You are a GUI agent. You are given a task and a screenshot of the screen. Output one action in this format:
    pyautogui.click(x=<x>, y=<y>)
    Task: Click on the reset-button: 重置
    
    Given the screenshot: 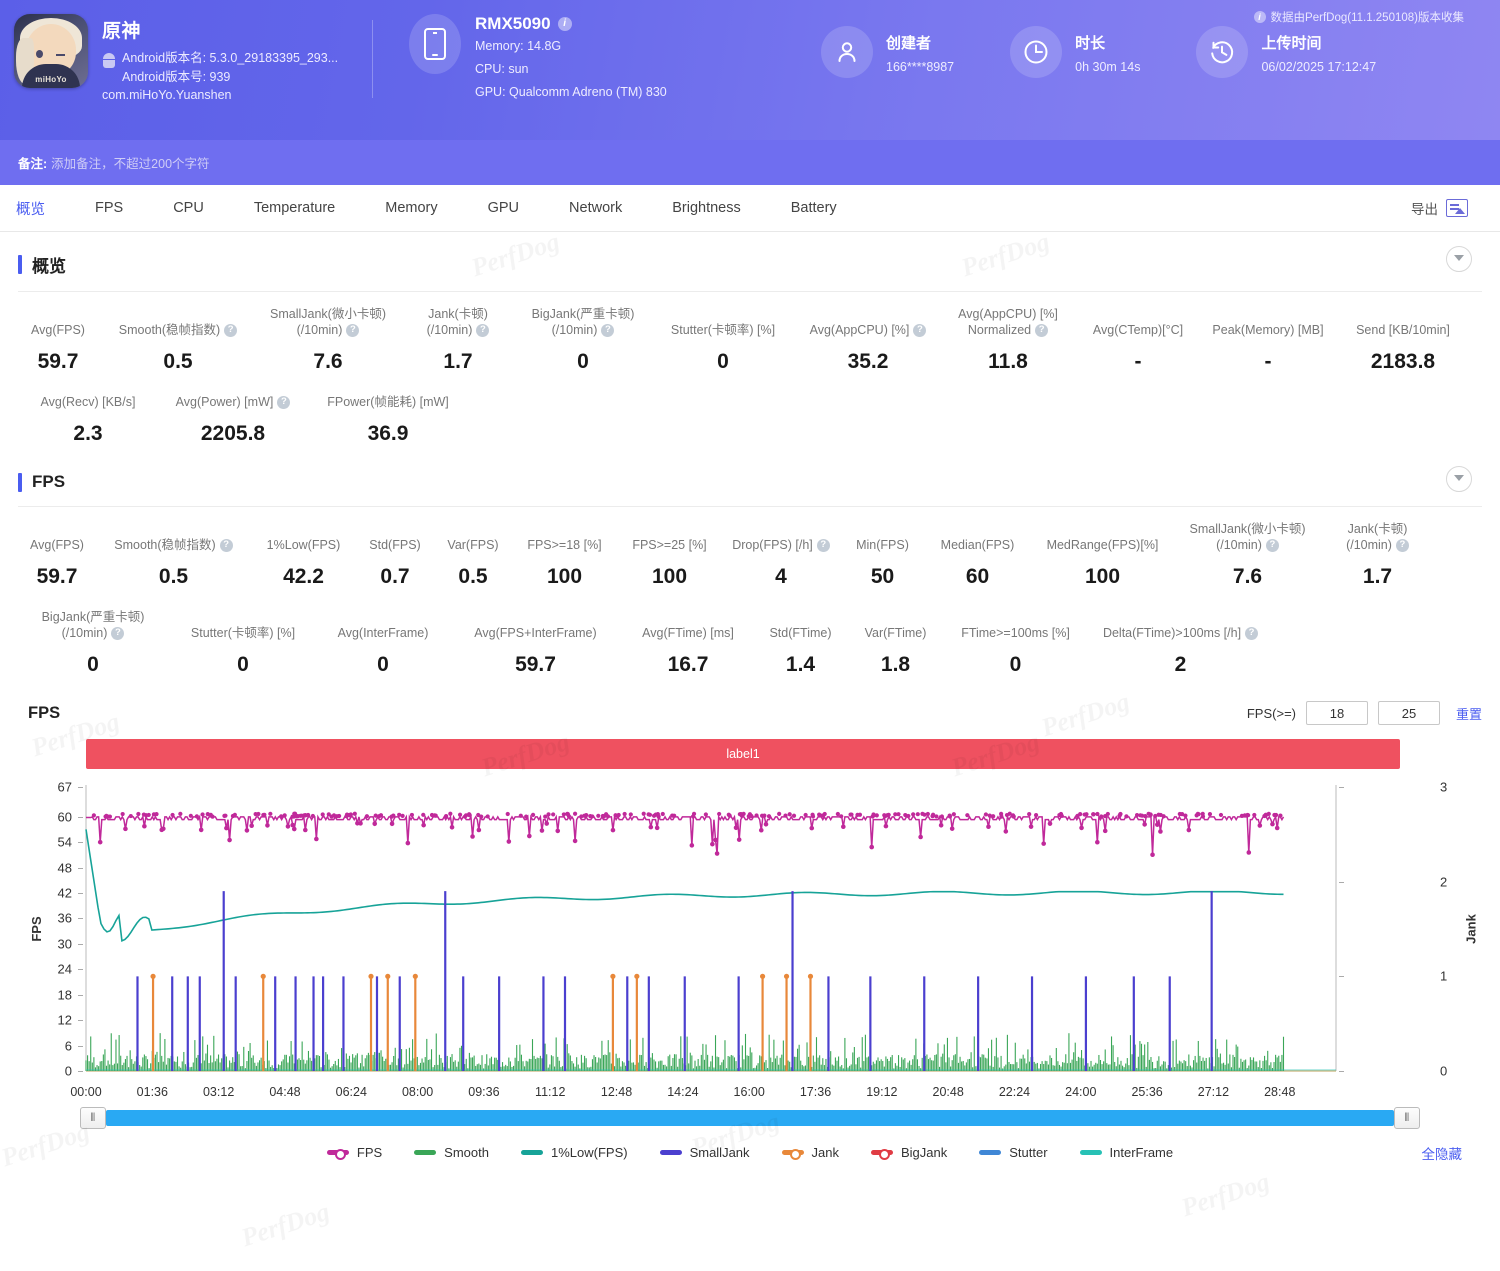 What is the action you would take?
    pyautogui.click(x=1469, y=713)
    